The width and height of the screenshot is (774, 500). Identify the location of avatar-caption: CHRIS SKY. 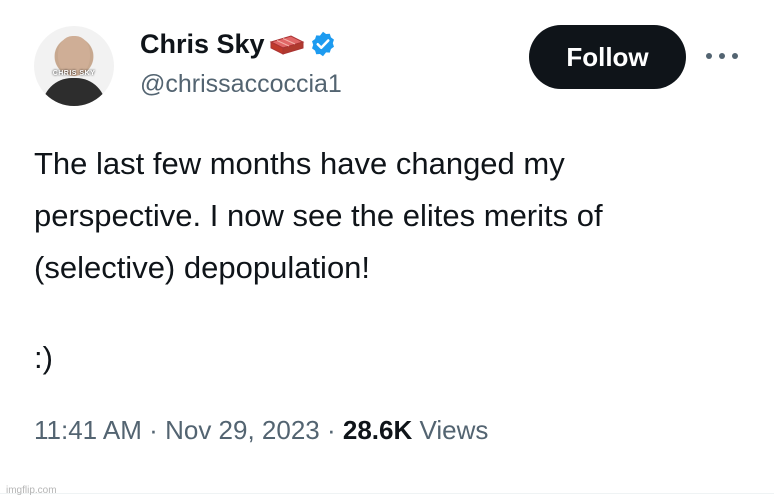
(74, 73).